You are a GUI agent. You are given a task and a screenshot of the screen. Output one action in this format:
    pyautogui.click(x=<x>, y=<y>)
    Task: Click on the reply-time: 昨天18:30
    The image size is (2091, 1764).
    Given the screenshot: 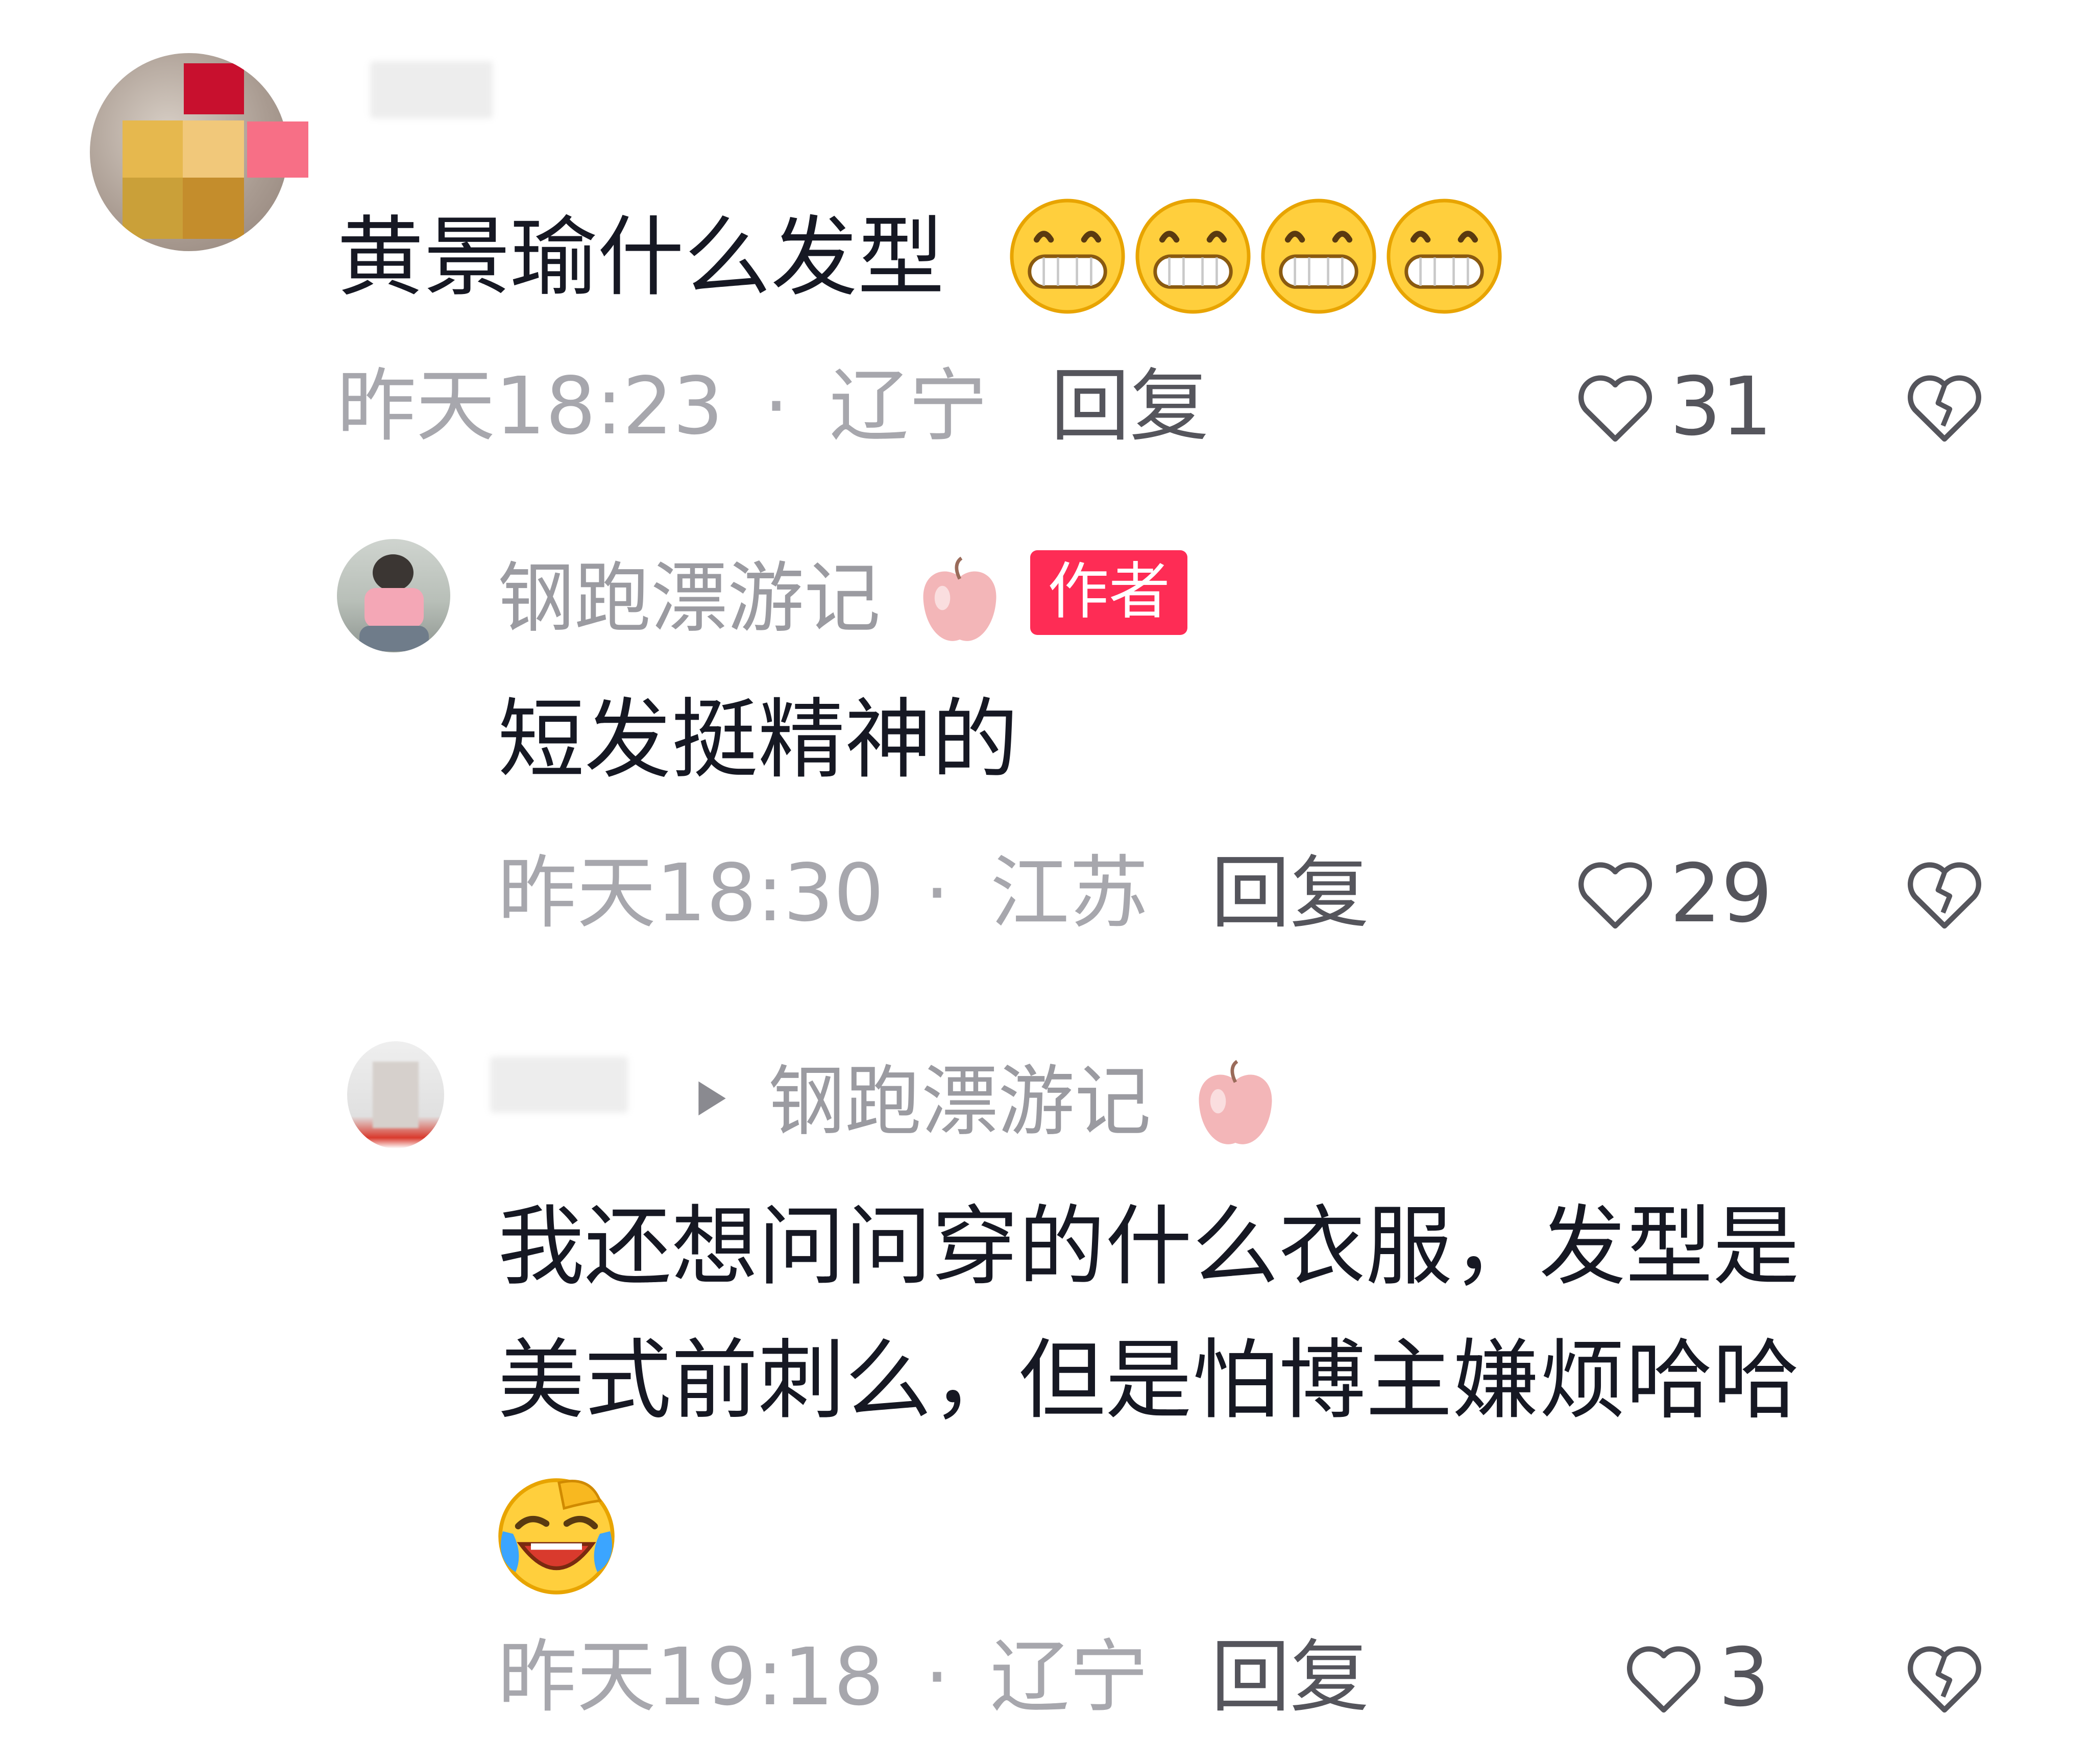 What is the action you would take?
    pyautogui.click(x=691, y=893)
    